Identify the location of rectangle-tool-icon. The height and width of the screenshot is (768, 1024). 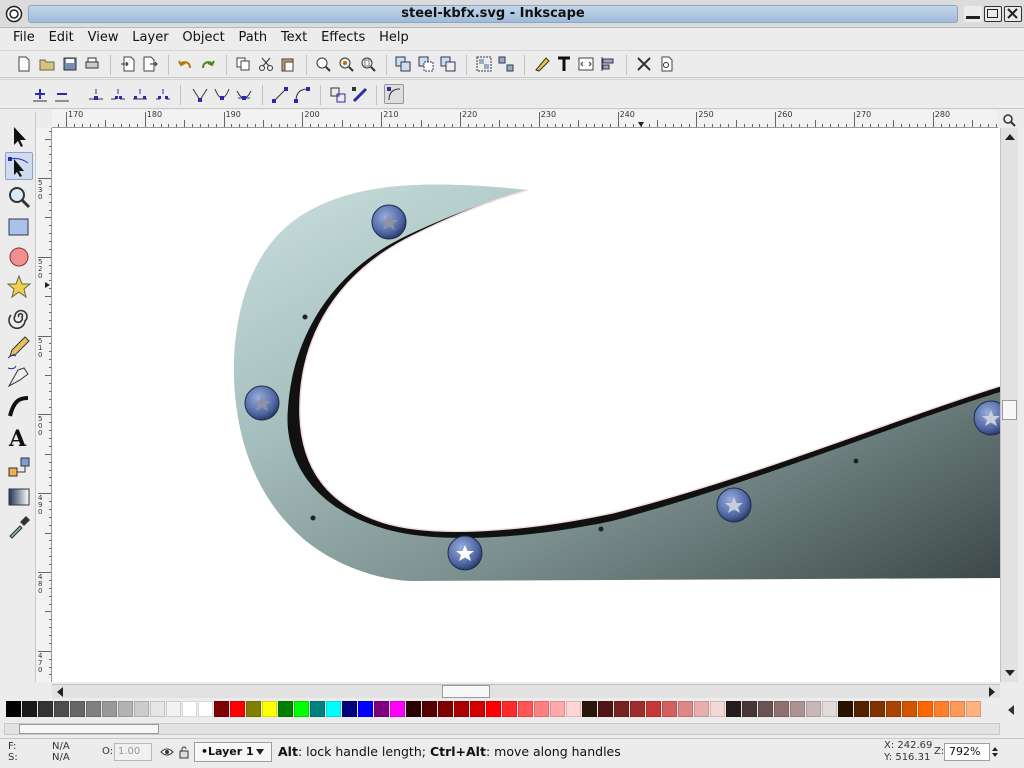
(19, 227).